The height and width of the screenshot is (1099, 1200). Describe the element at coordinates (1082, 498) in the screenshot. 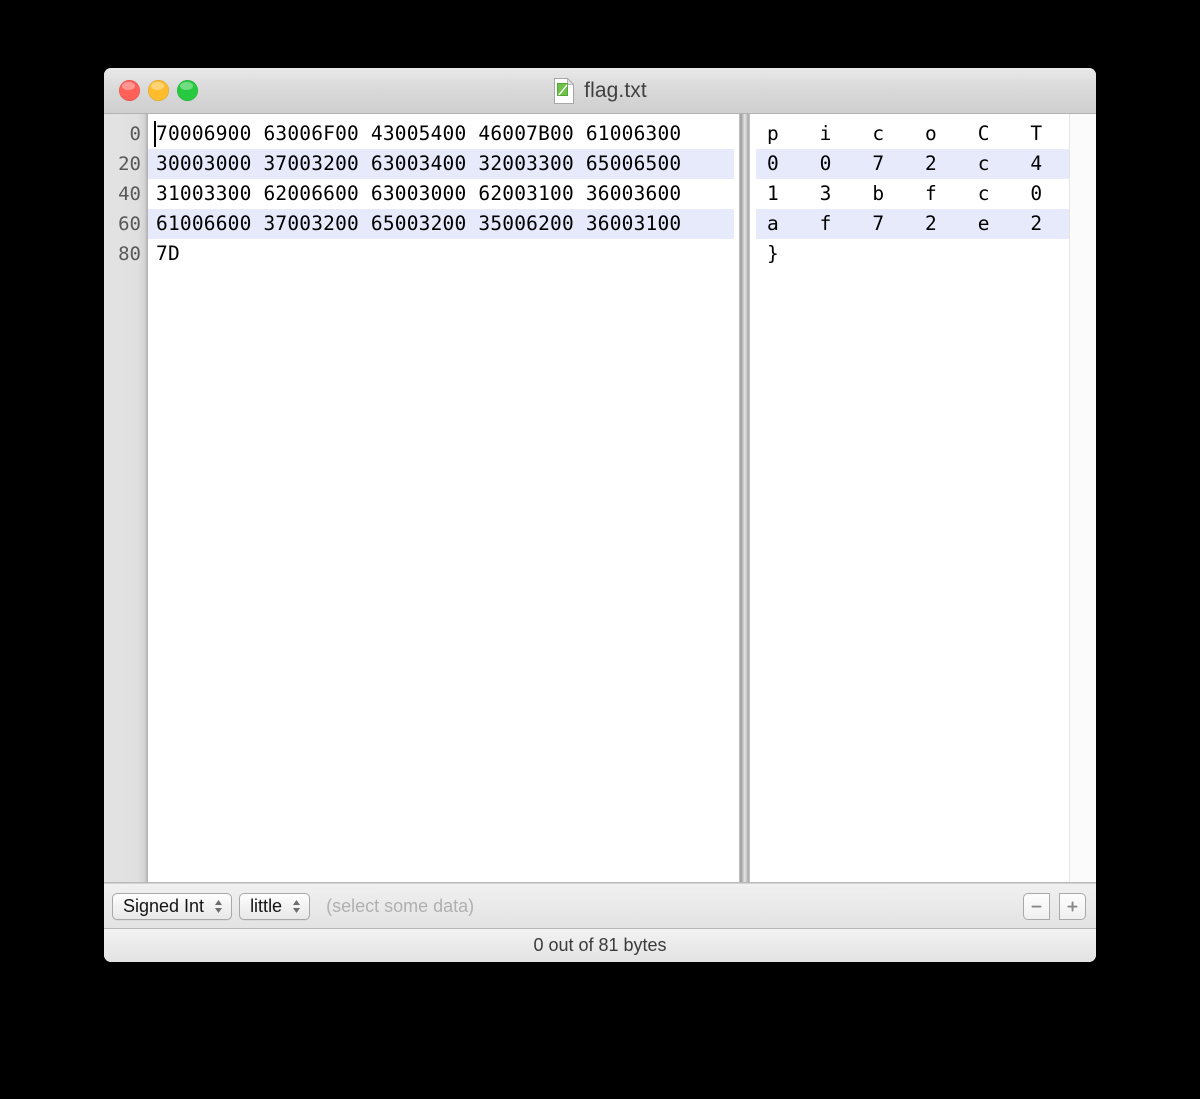

I see `vertical-scrollbar` at that location.